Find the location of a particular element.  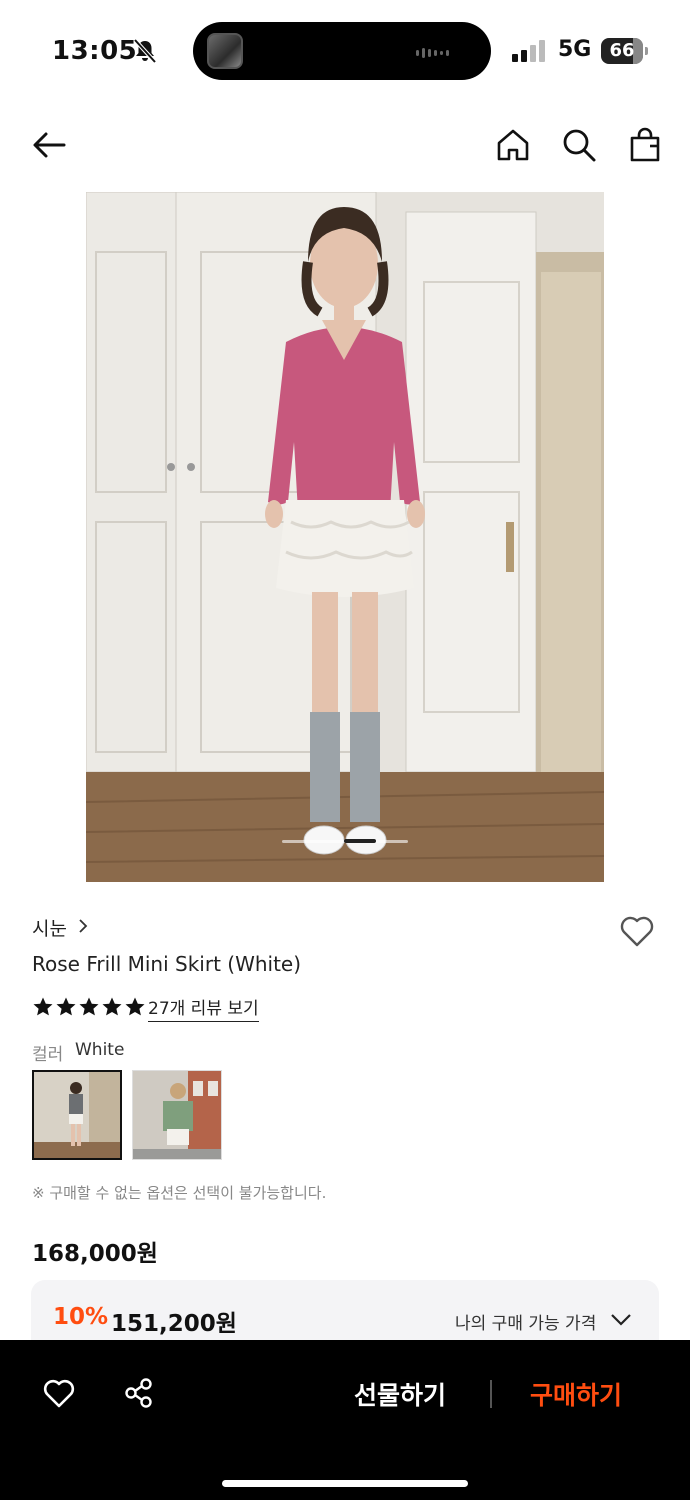

audio-wave-icon is located at coordinates (432, 53).